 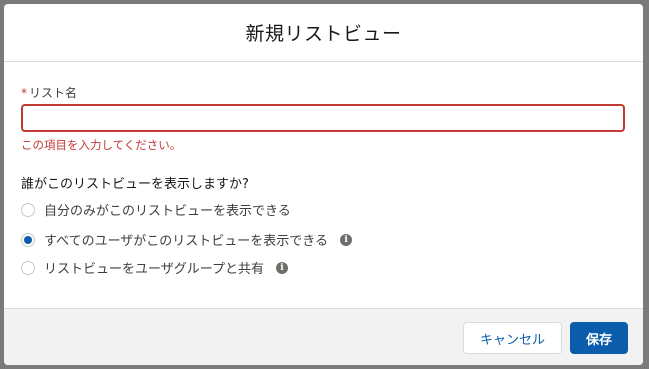 I want to click on radio-option-share-group: リストビューをユーザグループと共有 i, so click(x=154, y=267).